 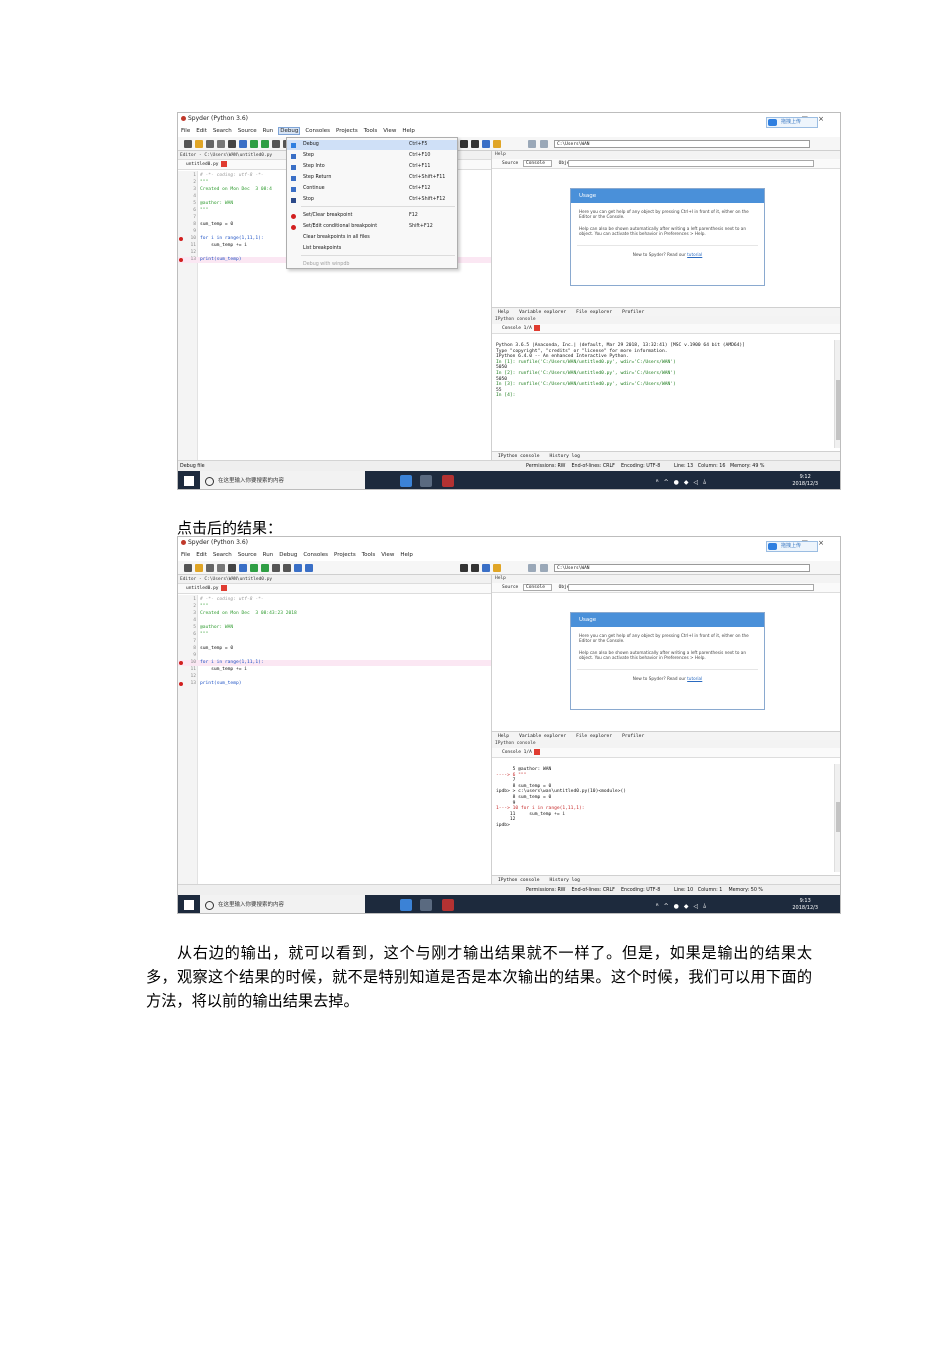 I want to click on new-file-icon, so click(x=188, y=568).